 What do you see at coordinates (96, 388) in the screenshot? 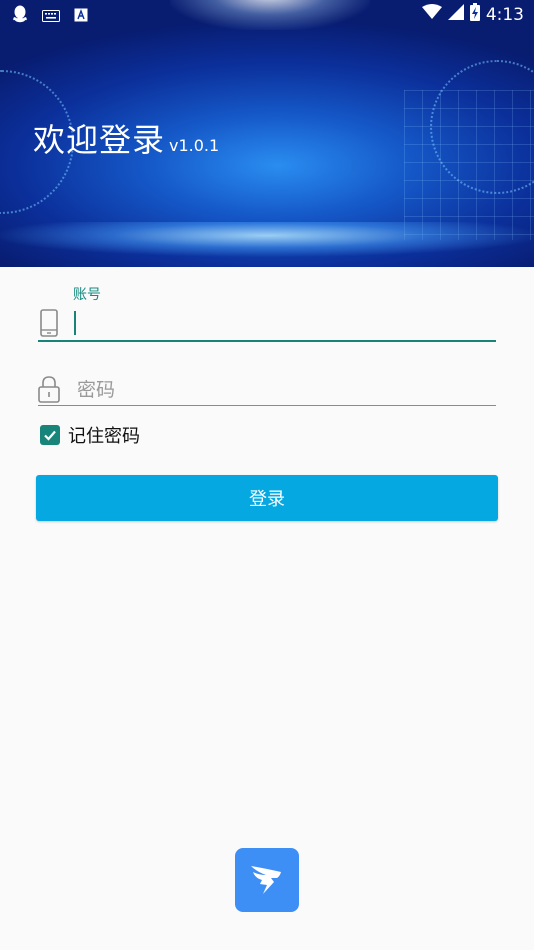
I see `password-placeholder: 密码` at bounding box center [96, 388].